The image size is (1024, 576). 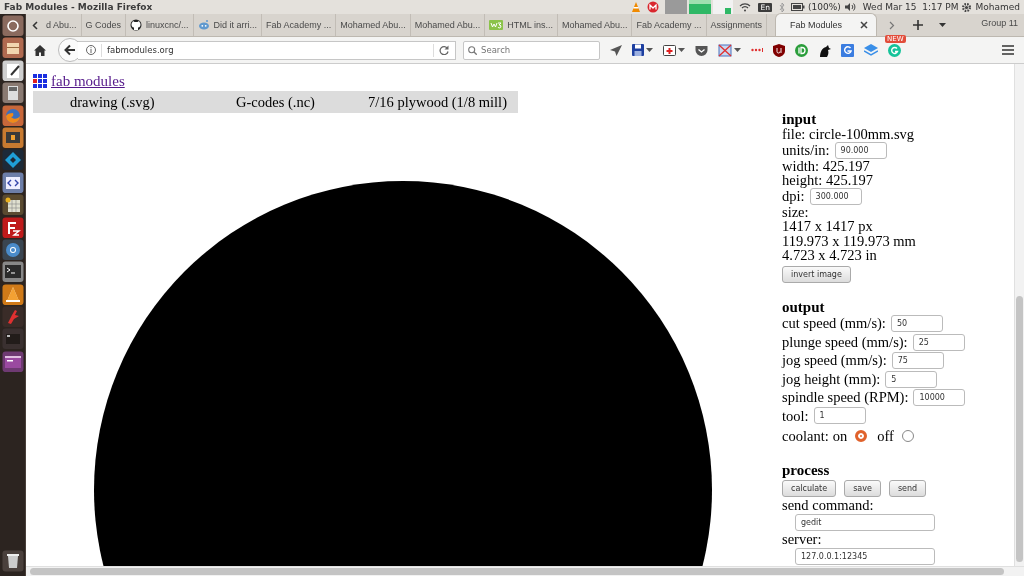 What do you see at coordinates (804, 306) in the screenshot?
I see `section-heading: output` at bounding box center [804, 306].